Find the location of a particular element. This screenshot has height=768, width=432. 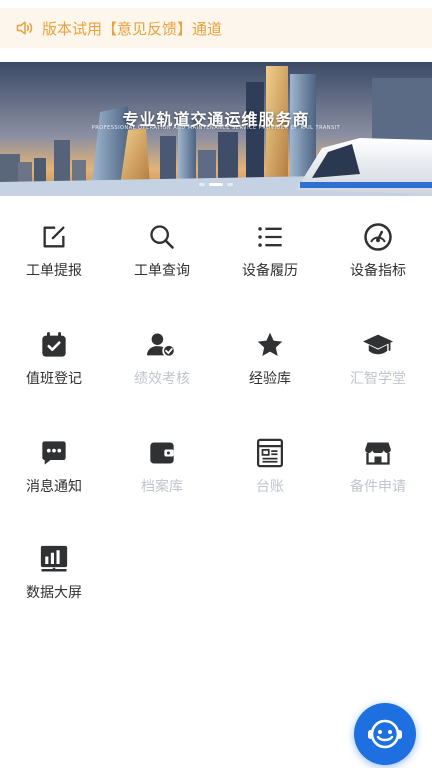

menu-item-label: 设备指标 is located at coordinates (378, 271).